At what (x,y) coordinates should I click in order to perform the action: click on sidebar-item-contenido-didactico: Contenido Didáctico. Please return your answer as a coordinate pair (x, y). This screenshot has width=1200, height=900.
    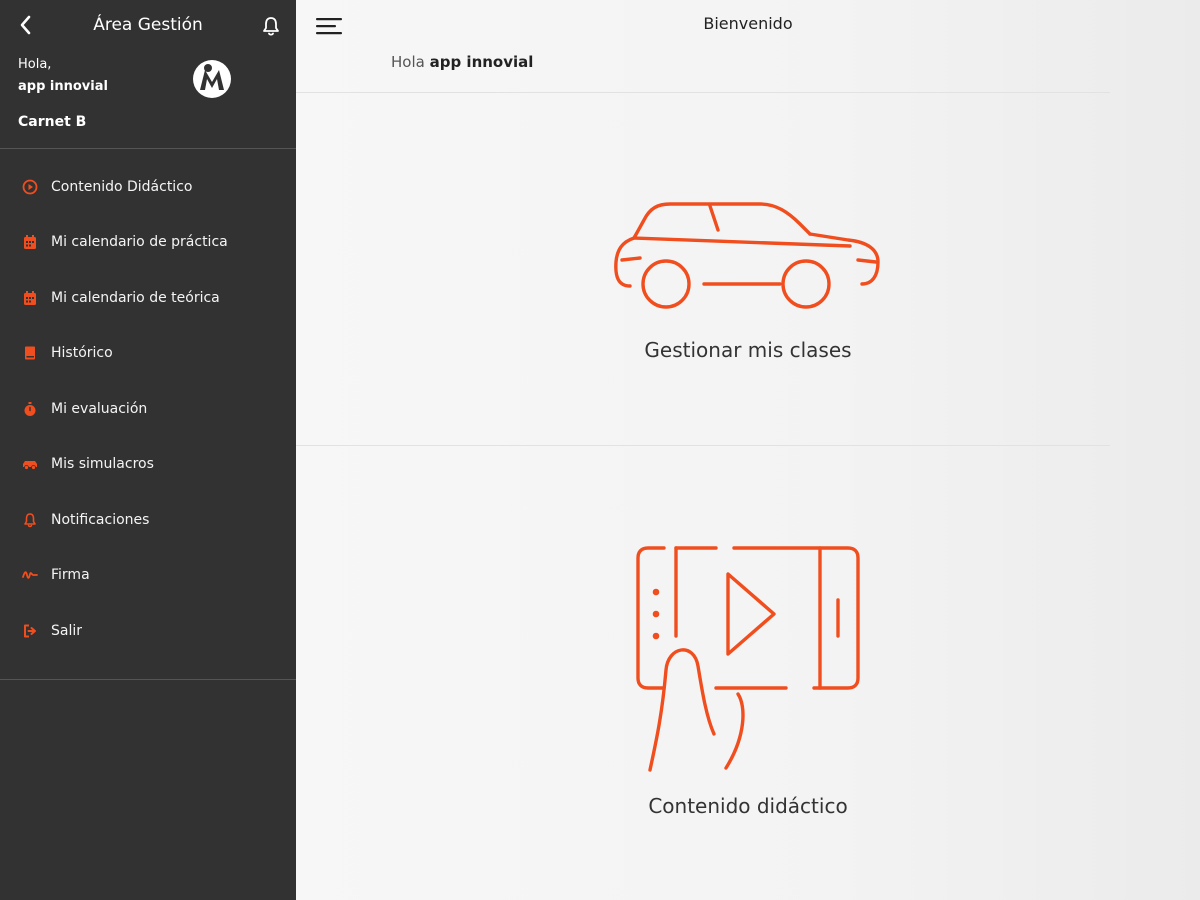
    Looking at the image, I should click on (148, 187).